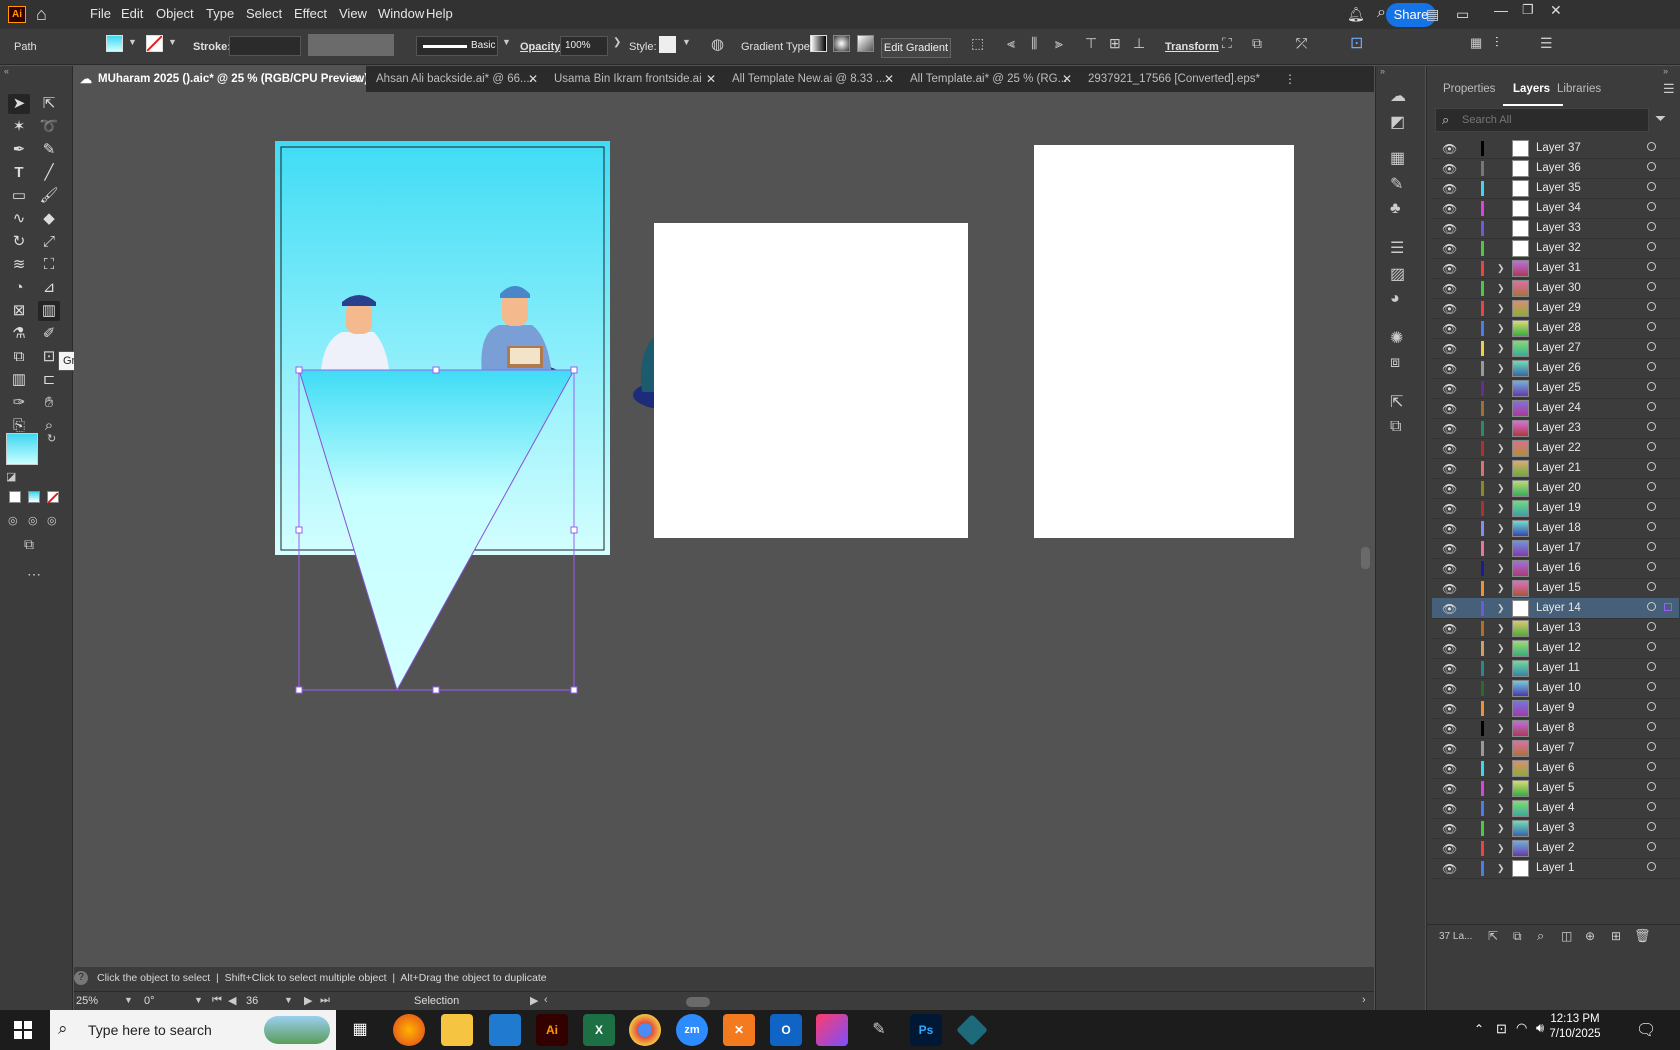  I want to click on panel-options-icon: ▦, so click(1476, 43).